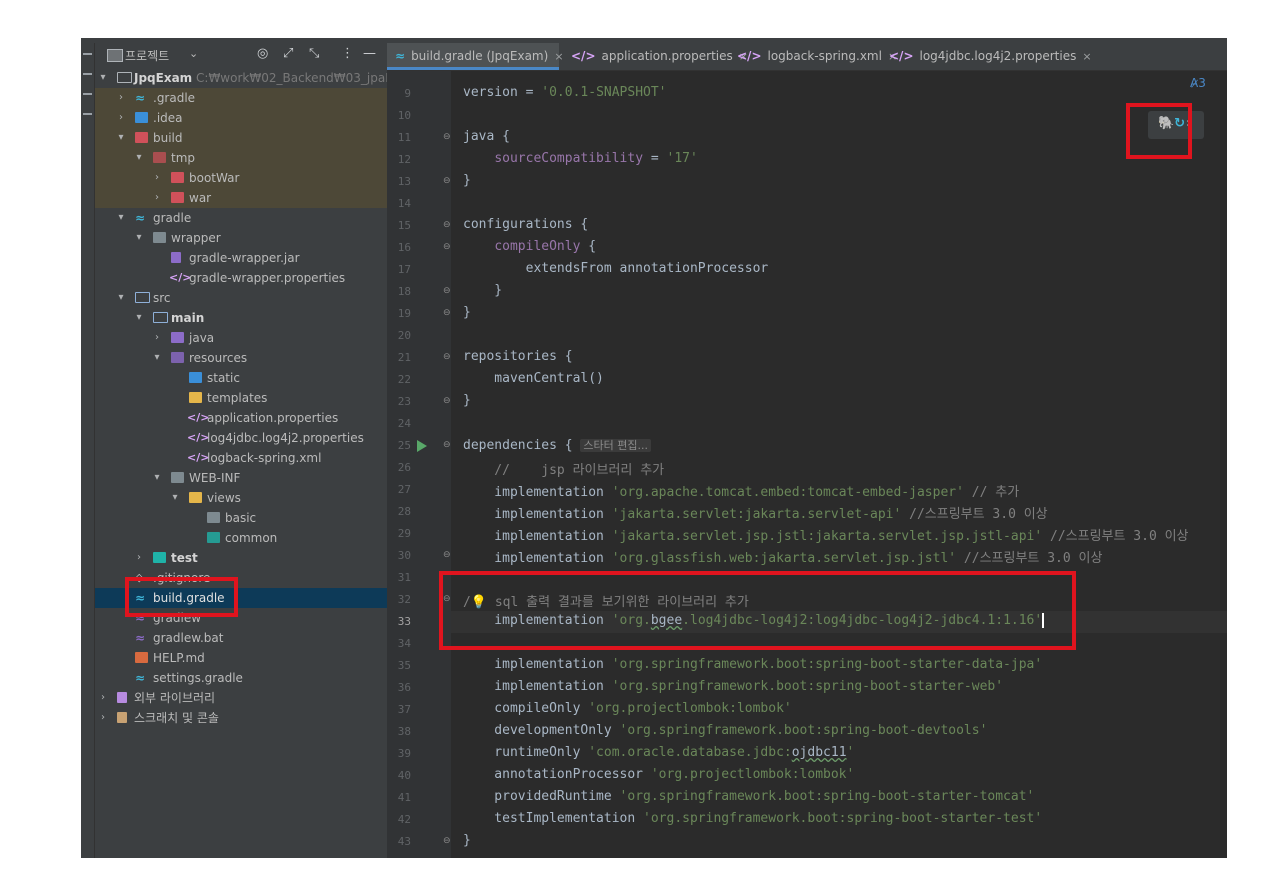  I want to click on hide-panel-icon: —, so click(369, 53).